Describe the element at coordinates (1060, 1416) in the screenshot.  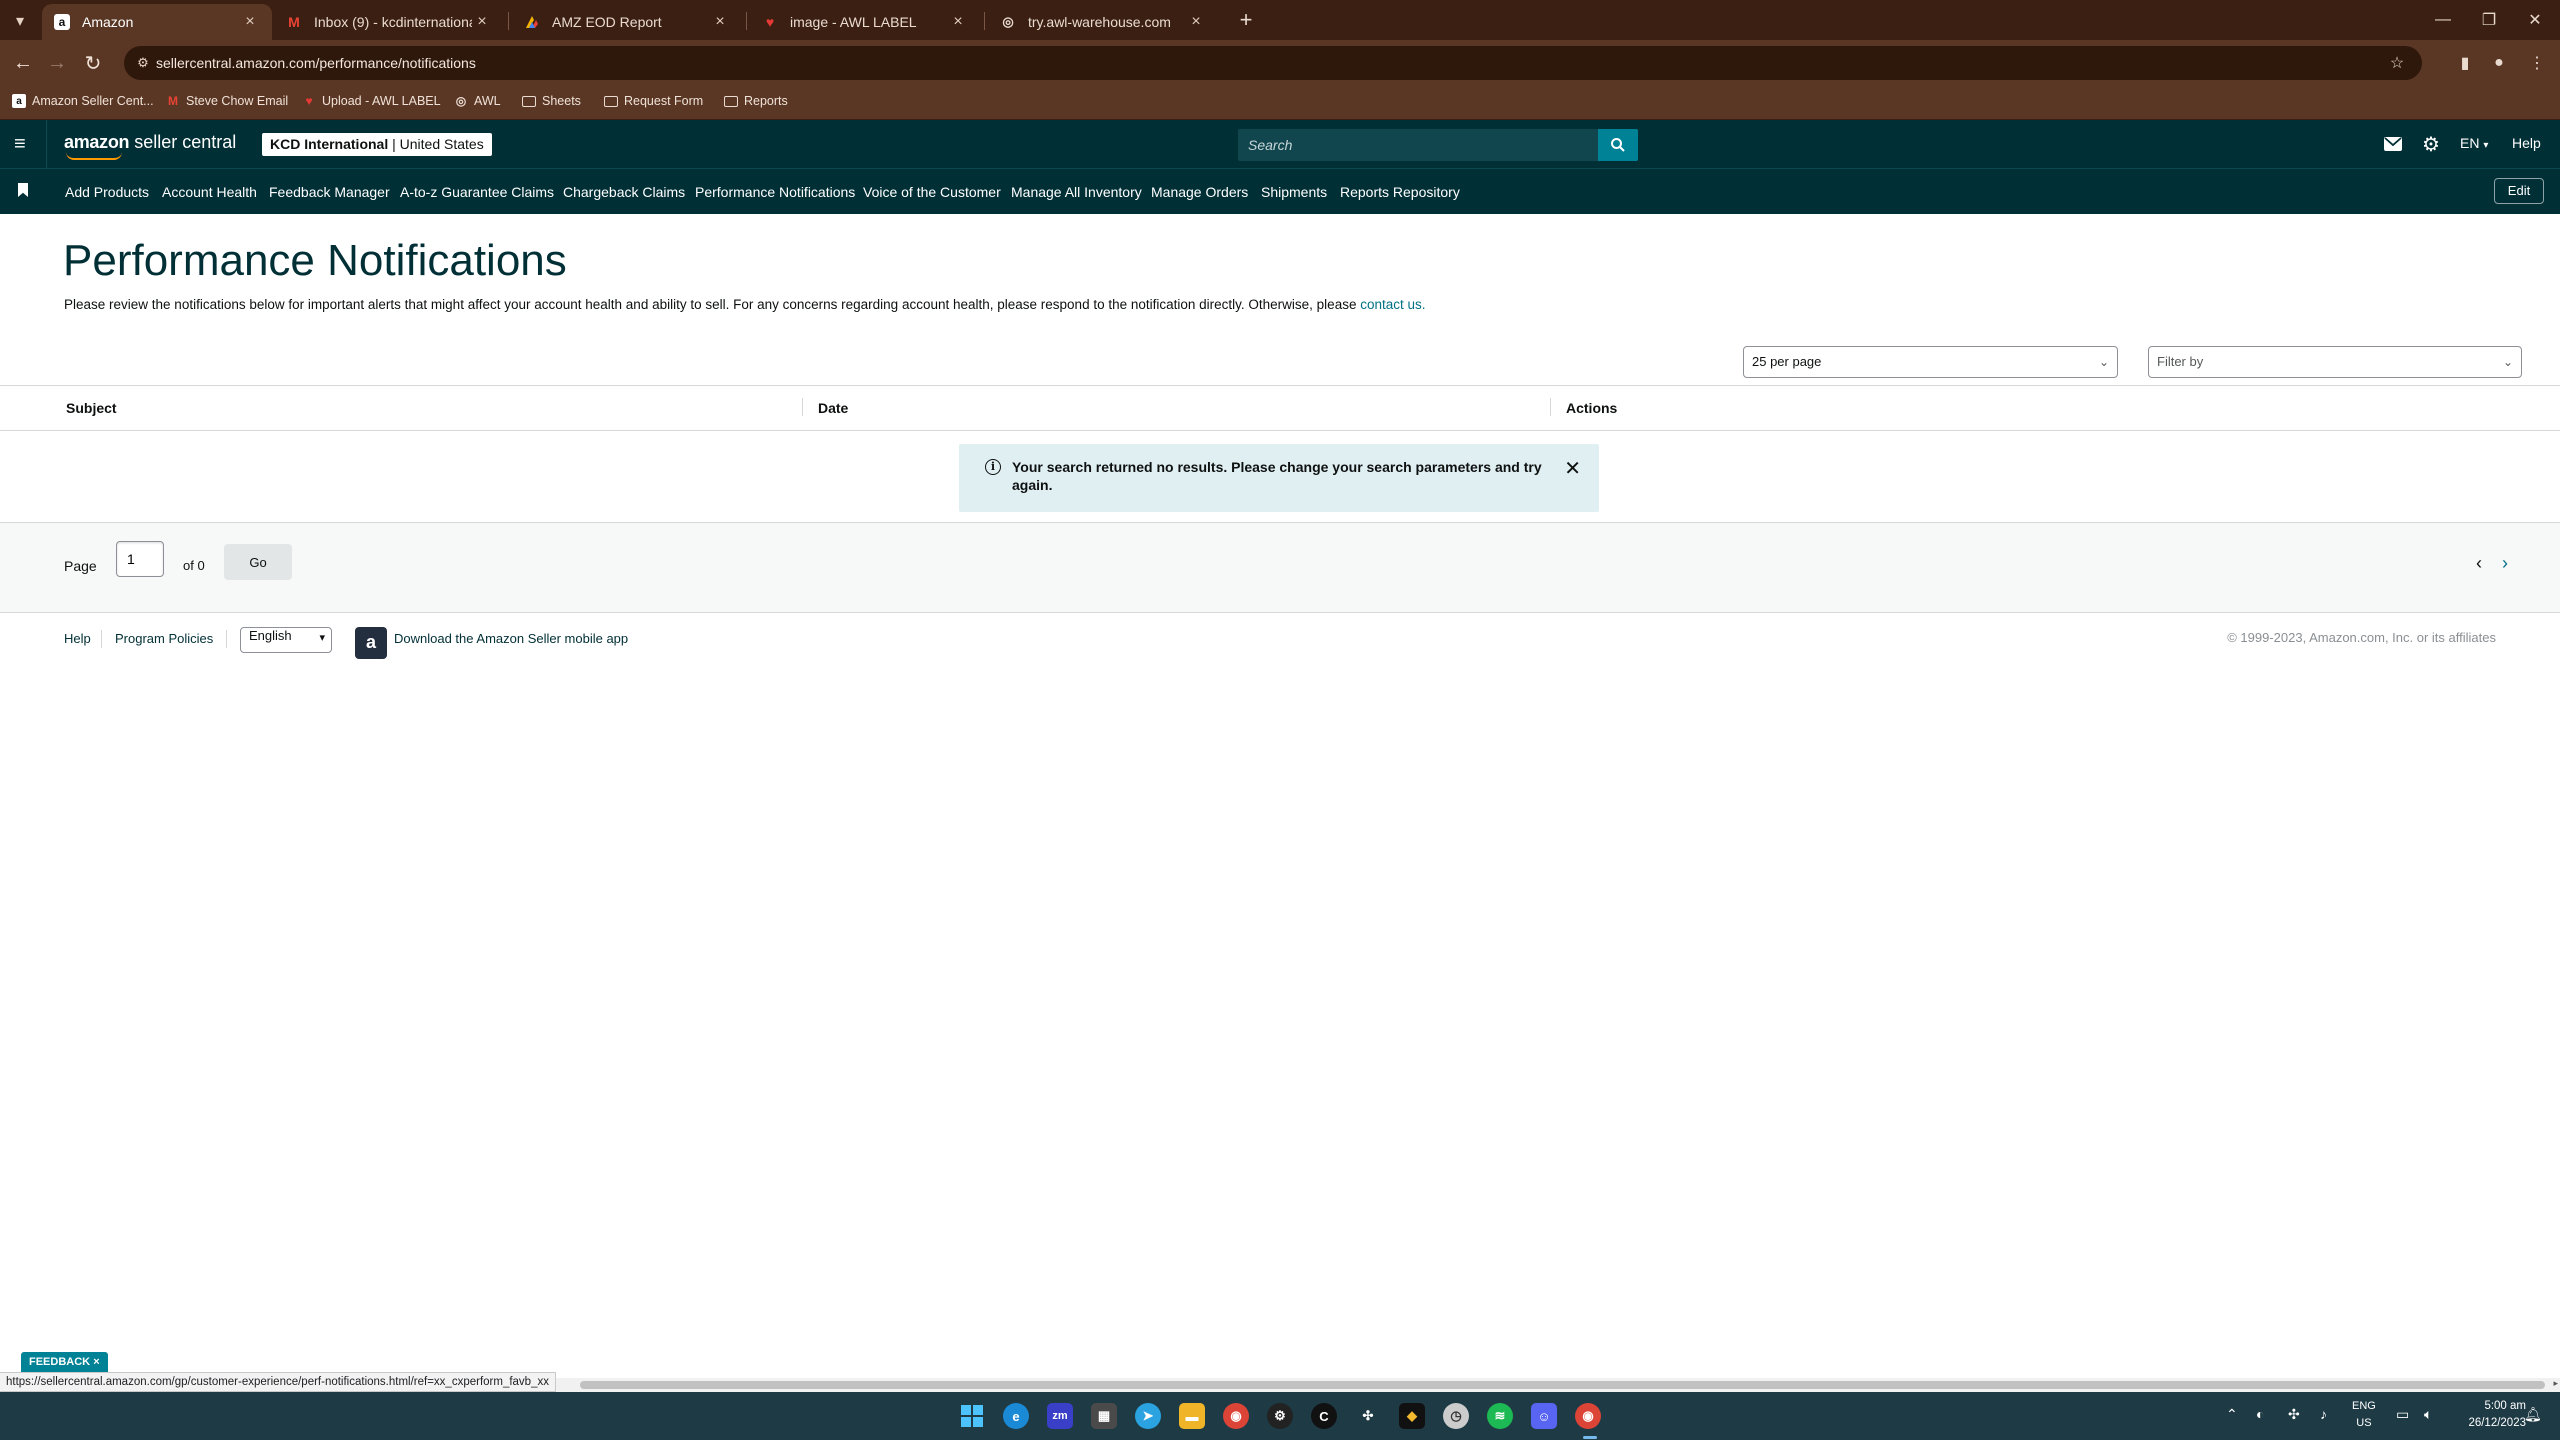
I see `zoom-icon: zm` at that location.